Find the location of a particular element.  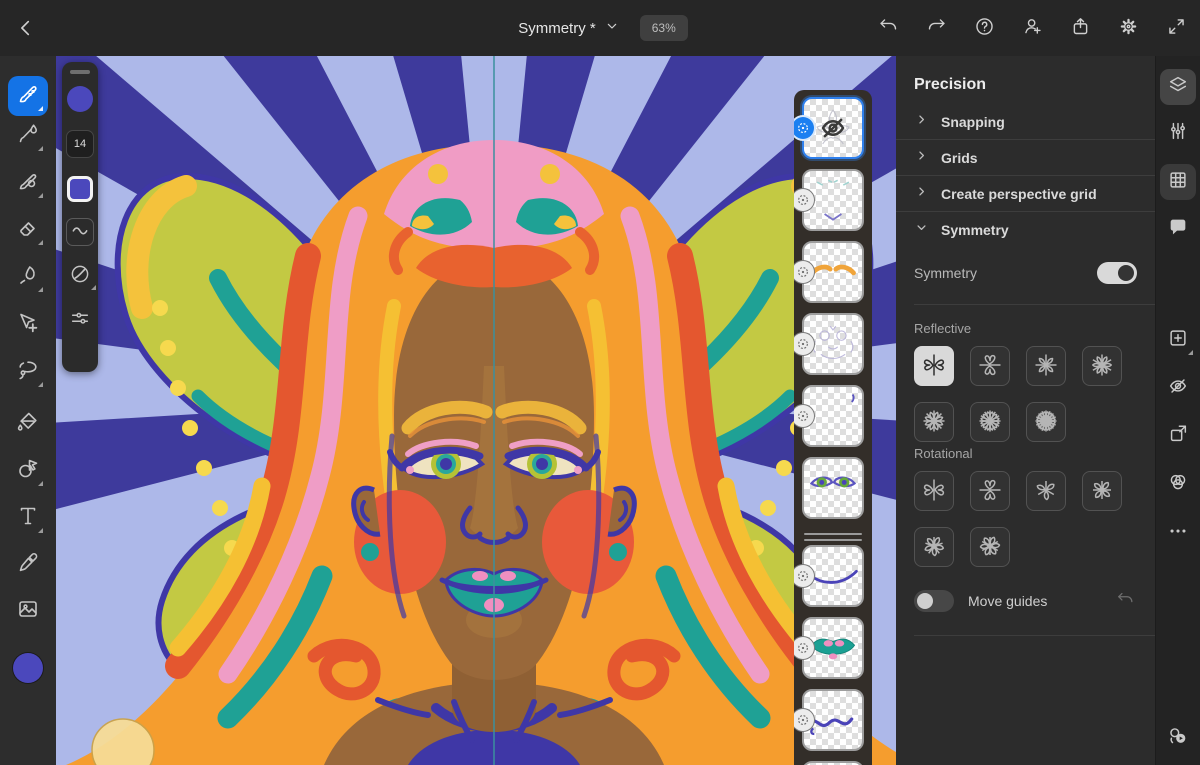

settings-button is located at coordinates (1128, 28).